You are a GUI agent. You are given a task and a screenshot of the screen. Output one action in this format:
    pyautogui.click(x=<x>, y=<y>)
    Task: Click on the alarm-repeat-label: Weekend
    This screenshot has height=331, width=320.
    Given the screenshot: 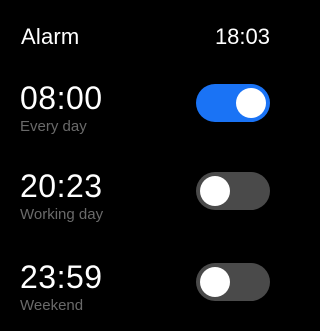 What is the action you would take?
    pyautogui.click(x=52, y=305)
    